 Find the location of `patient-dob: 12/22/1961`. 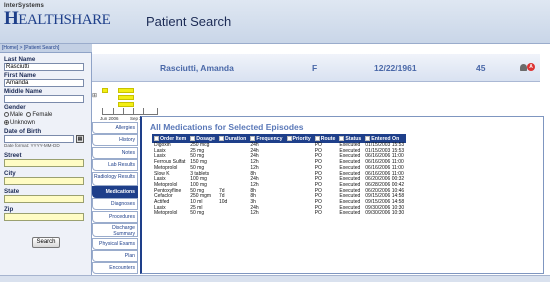

patient-dob: 12/22/1961 is located at coordinates (395, 68).